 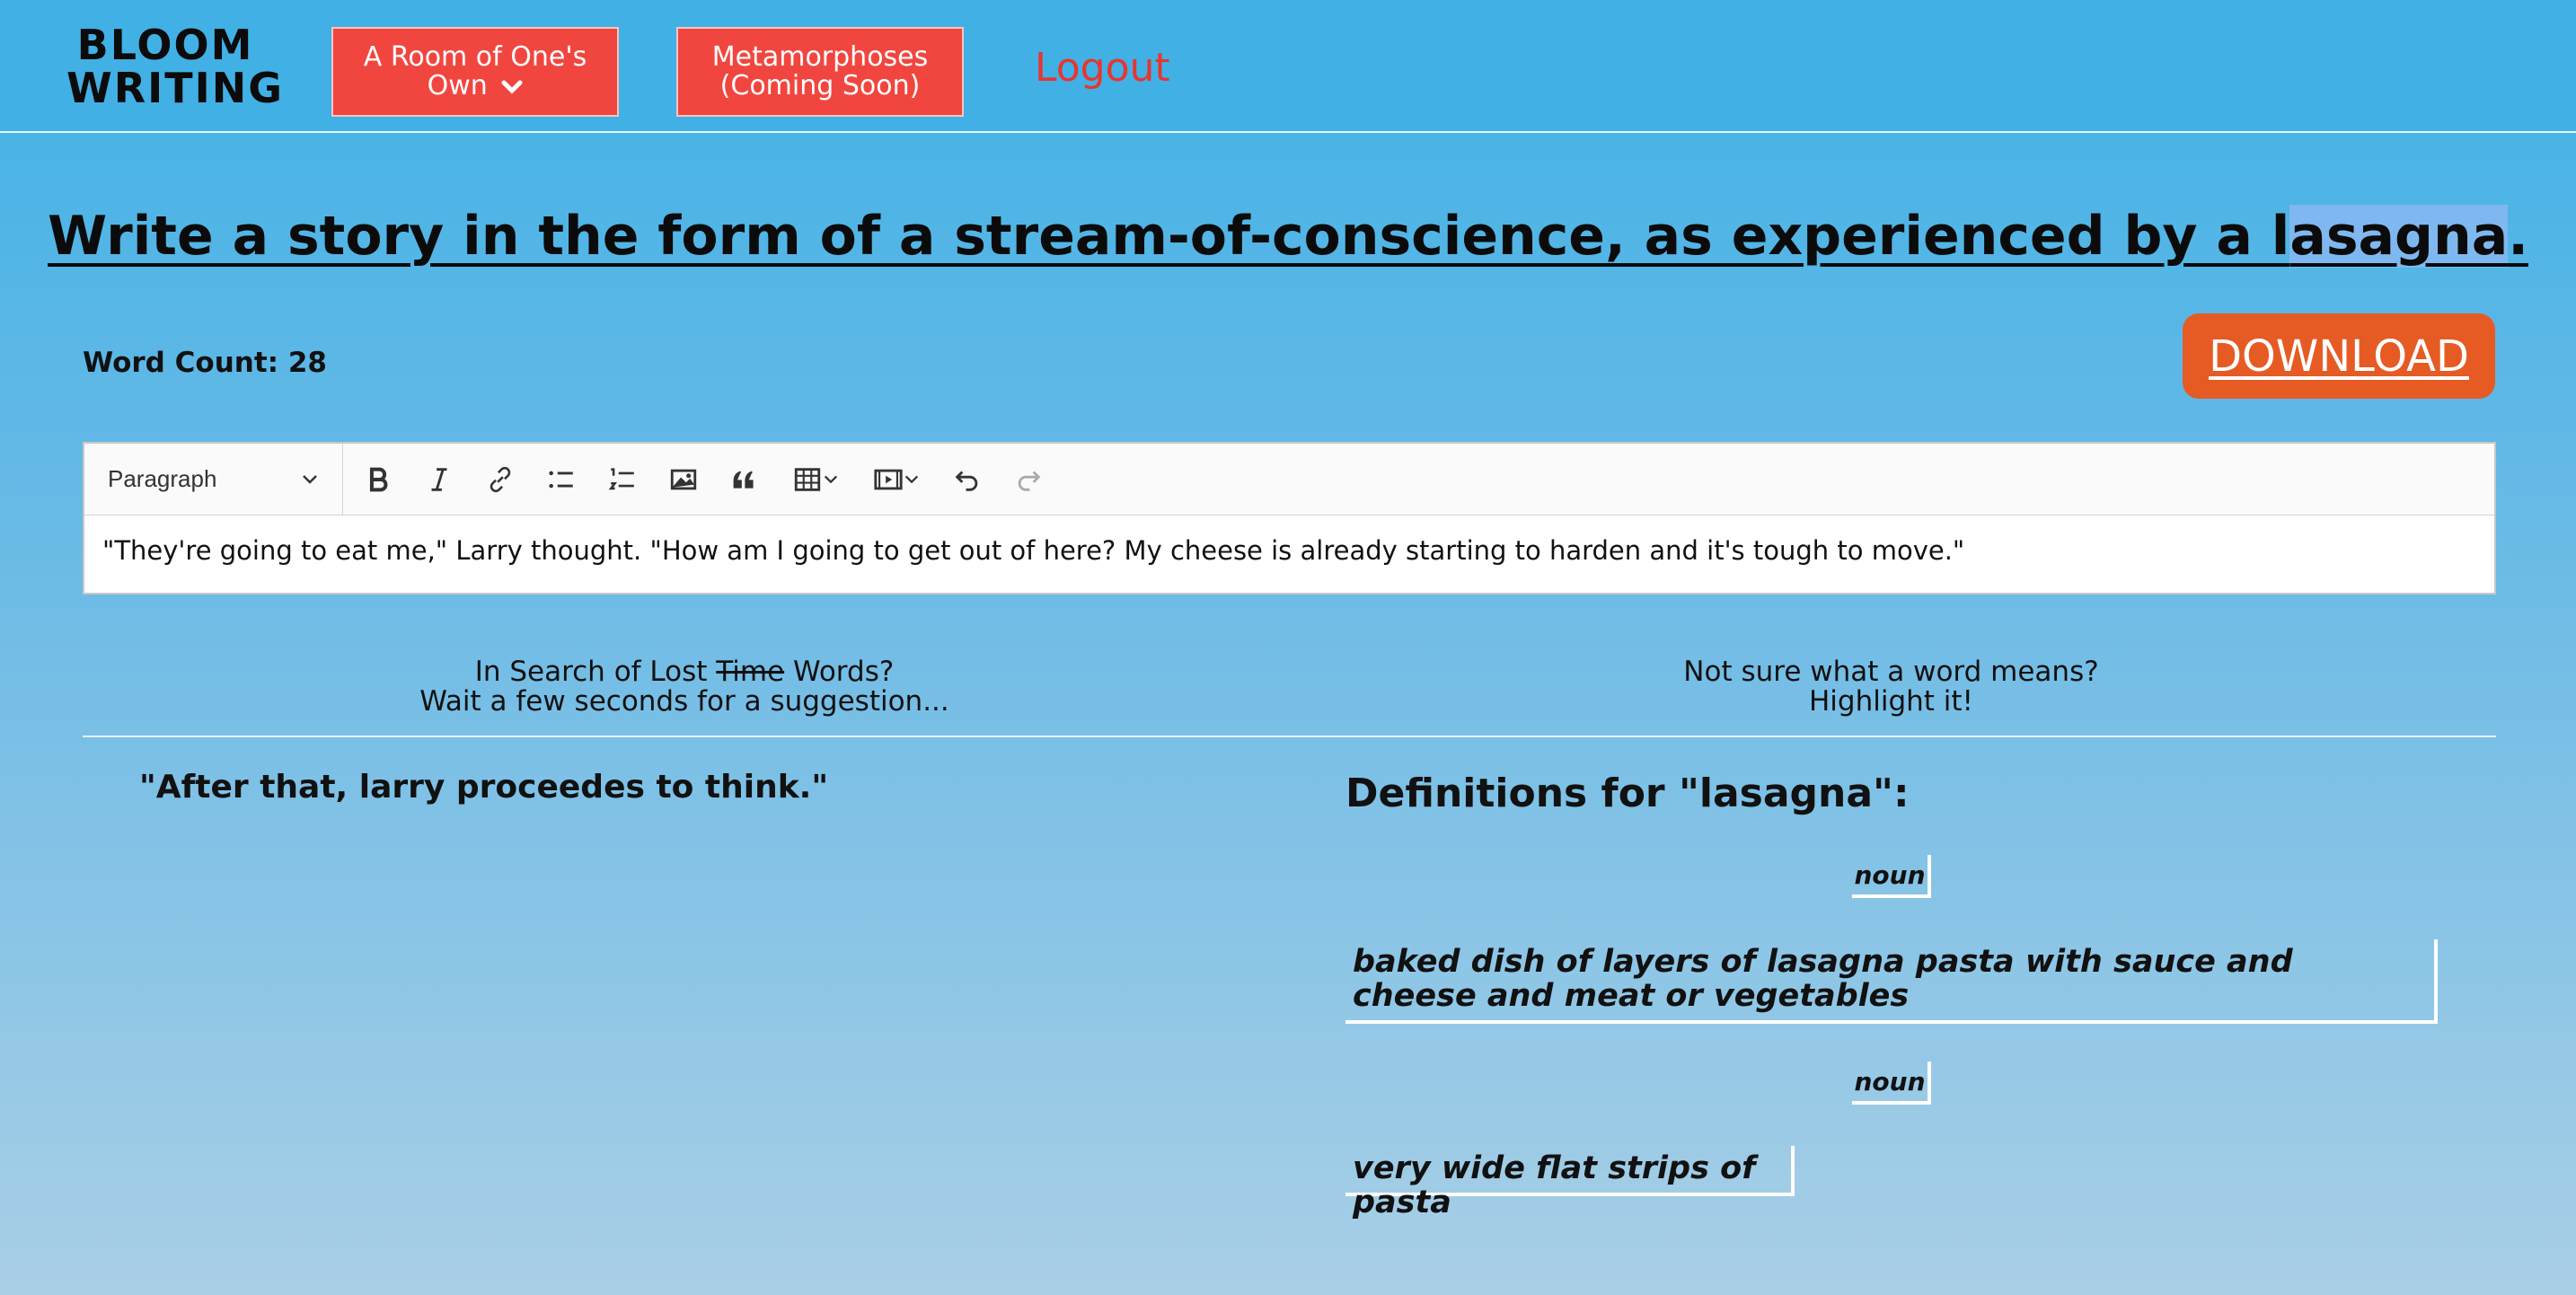 I want to click on quote-icon, so click(x=743, y=479).